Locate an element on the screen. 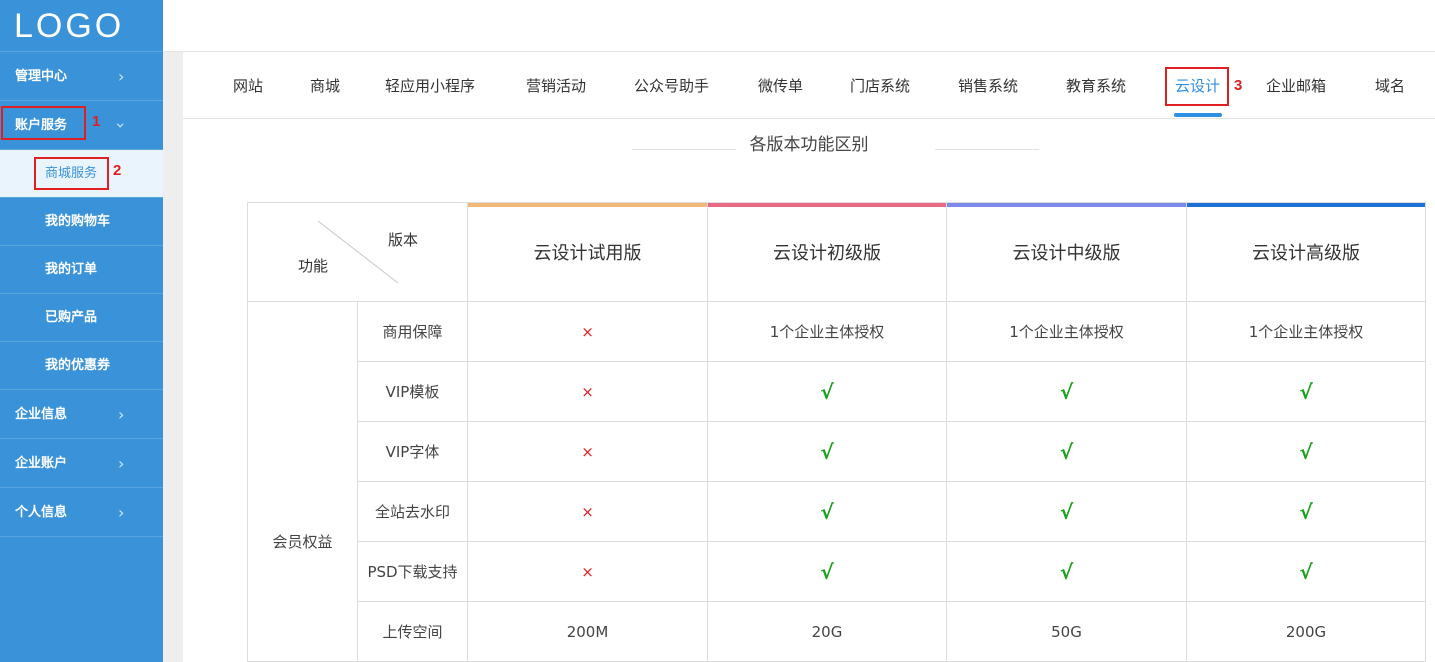 Image resolution: width=1435 pixels, height=662 pixels. version-header-intermediate: 云设计中级版 is located at coordinates (1066, 252).